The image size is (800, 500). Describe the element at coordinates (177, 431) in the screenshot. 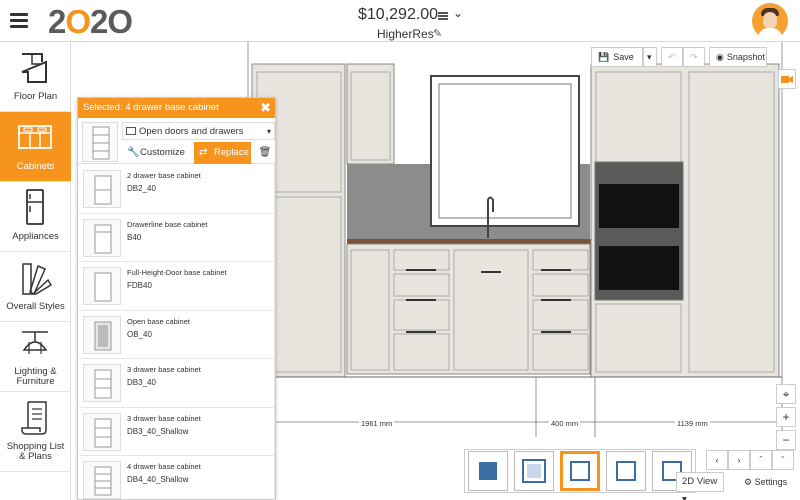

I see `list-item: 3 drawer base cabinet DB3_40_Shallow` at that location.